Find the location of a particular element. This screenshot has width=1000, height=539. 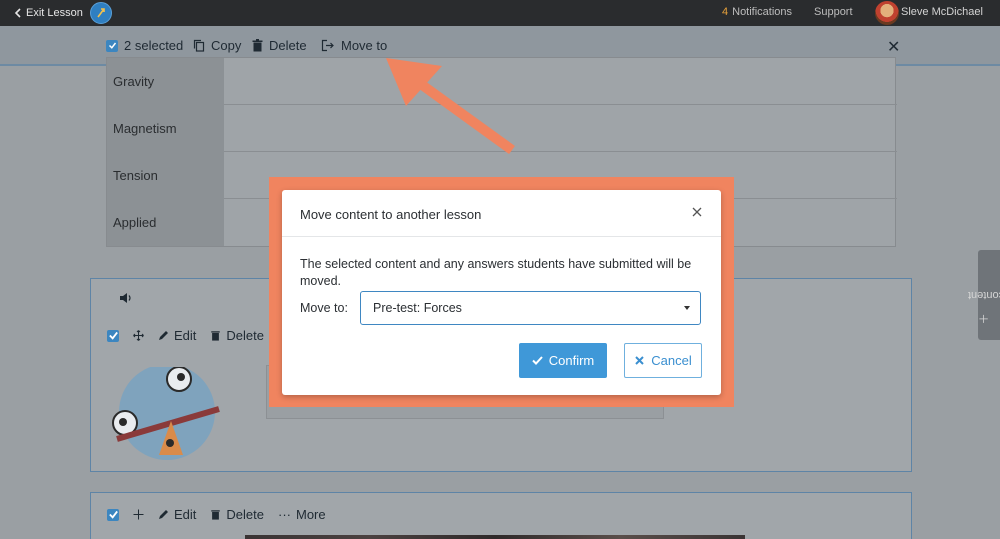

more-icon: ··· is located at coordinates (284, 514).